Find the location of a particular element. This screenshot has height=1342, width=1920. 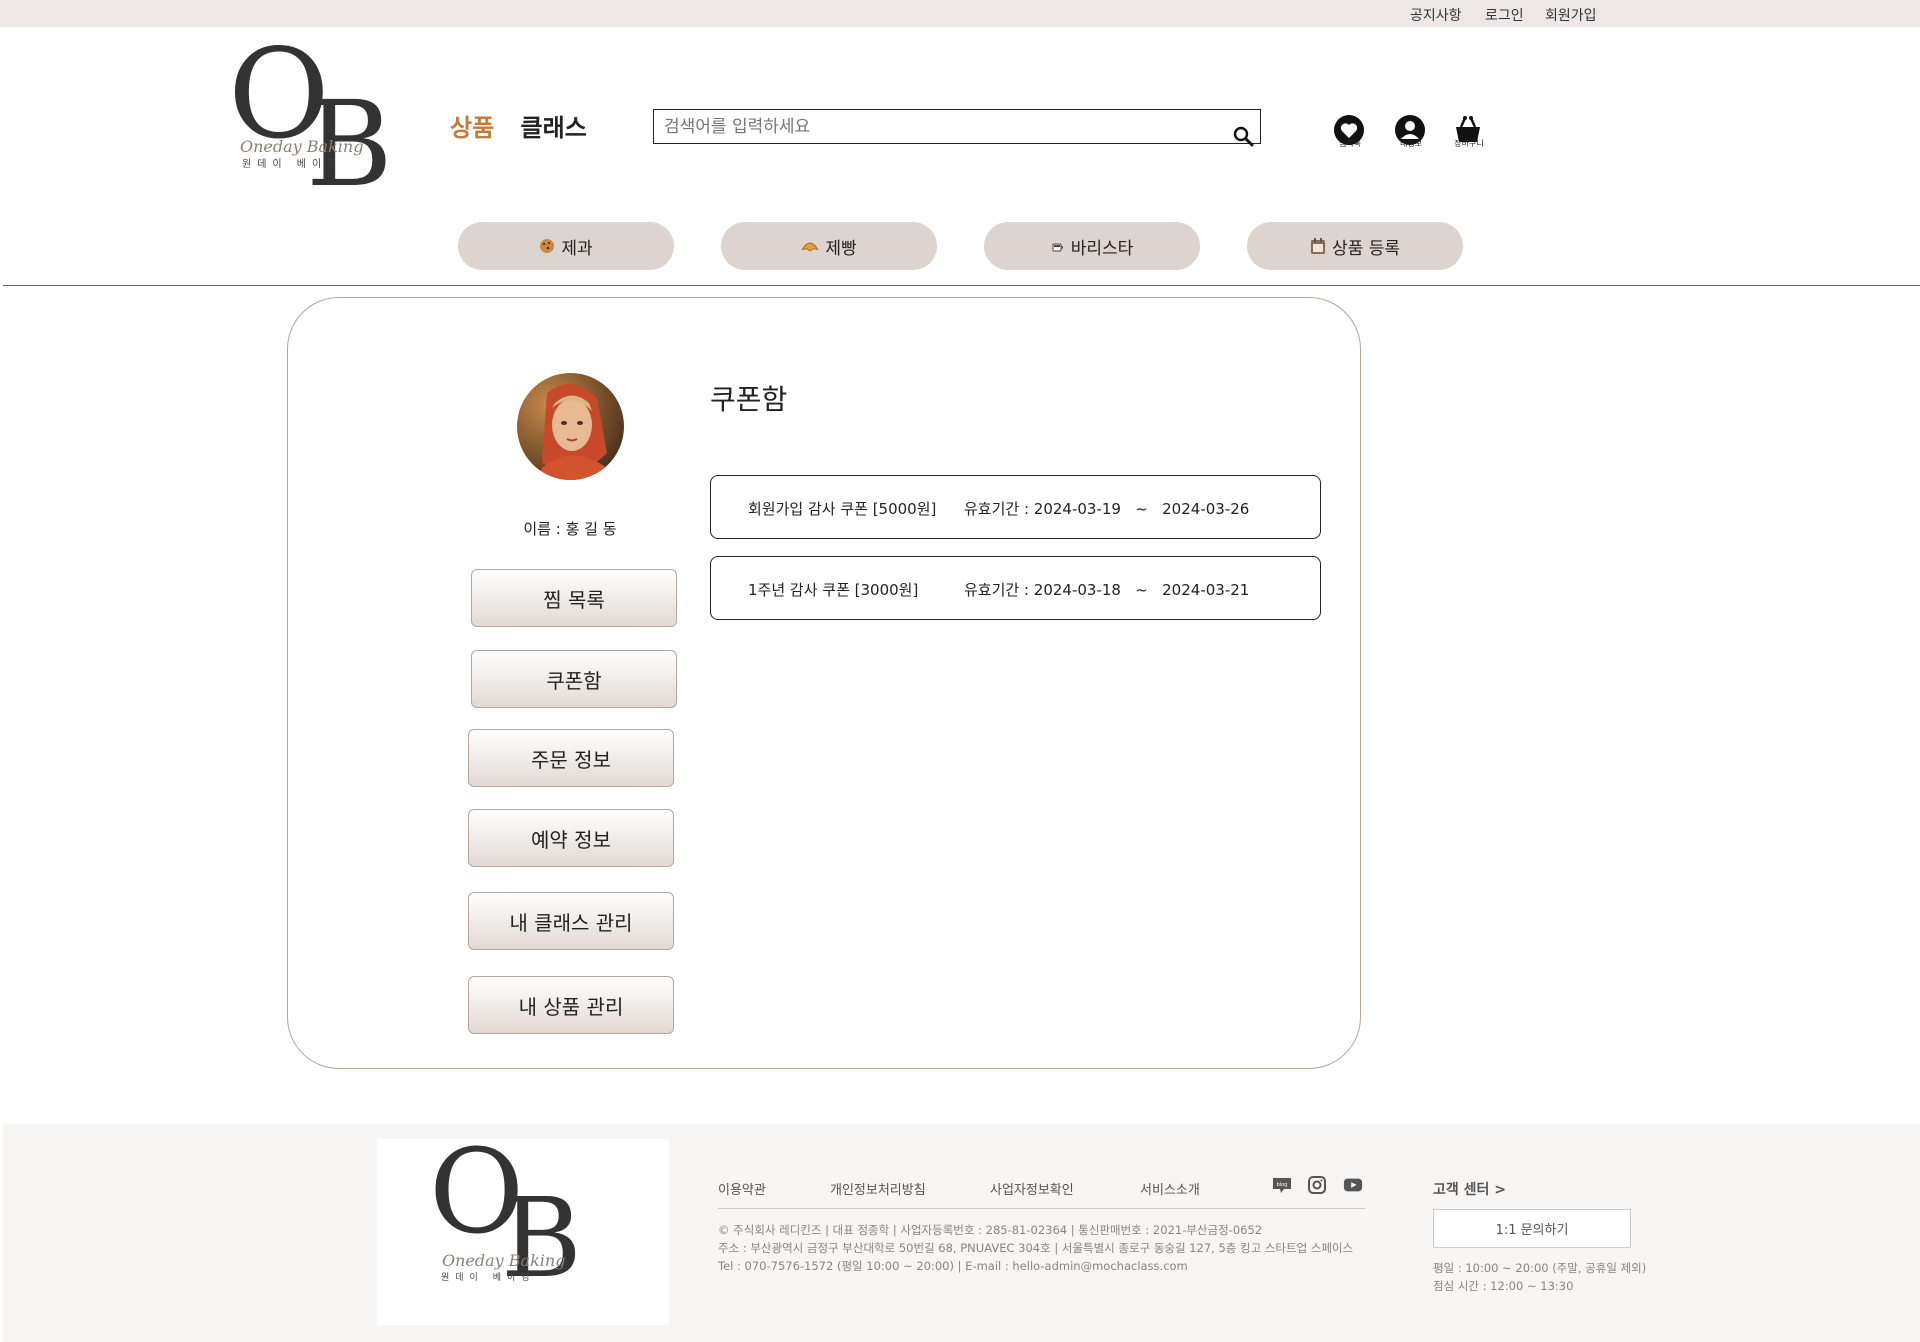

category-label: 바리스타 is located at coordinates (1102, 248).